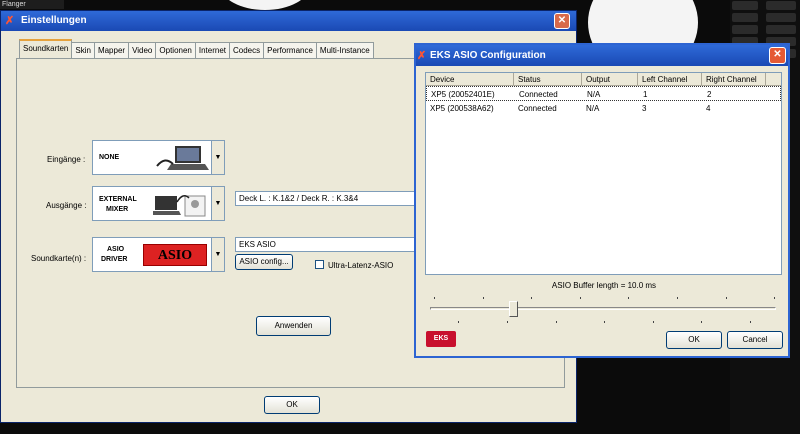  Describe the element at coordinates (755, 340) in the screenshot. I see `asio-cancel-button: Cancel` at that location.